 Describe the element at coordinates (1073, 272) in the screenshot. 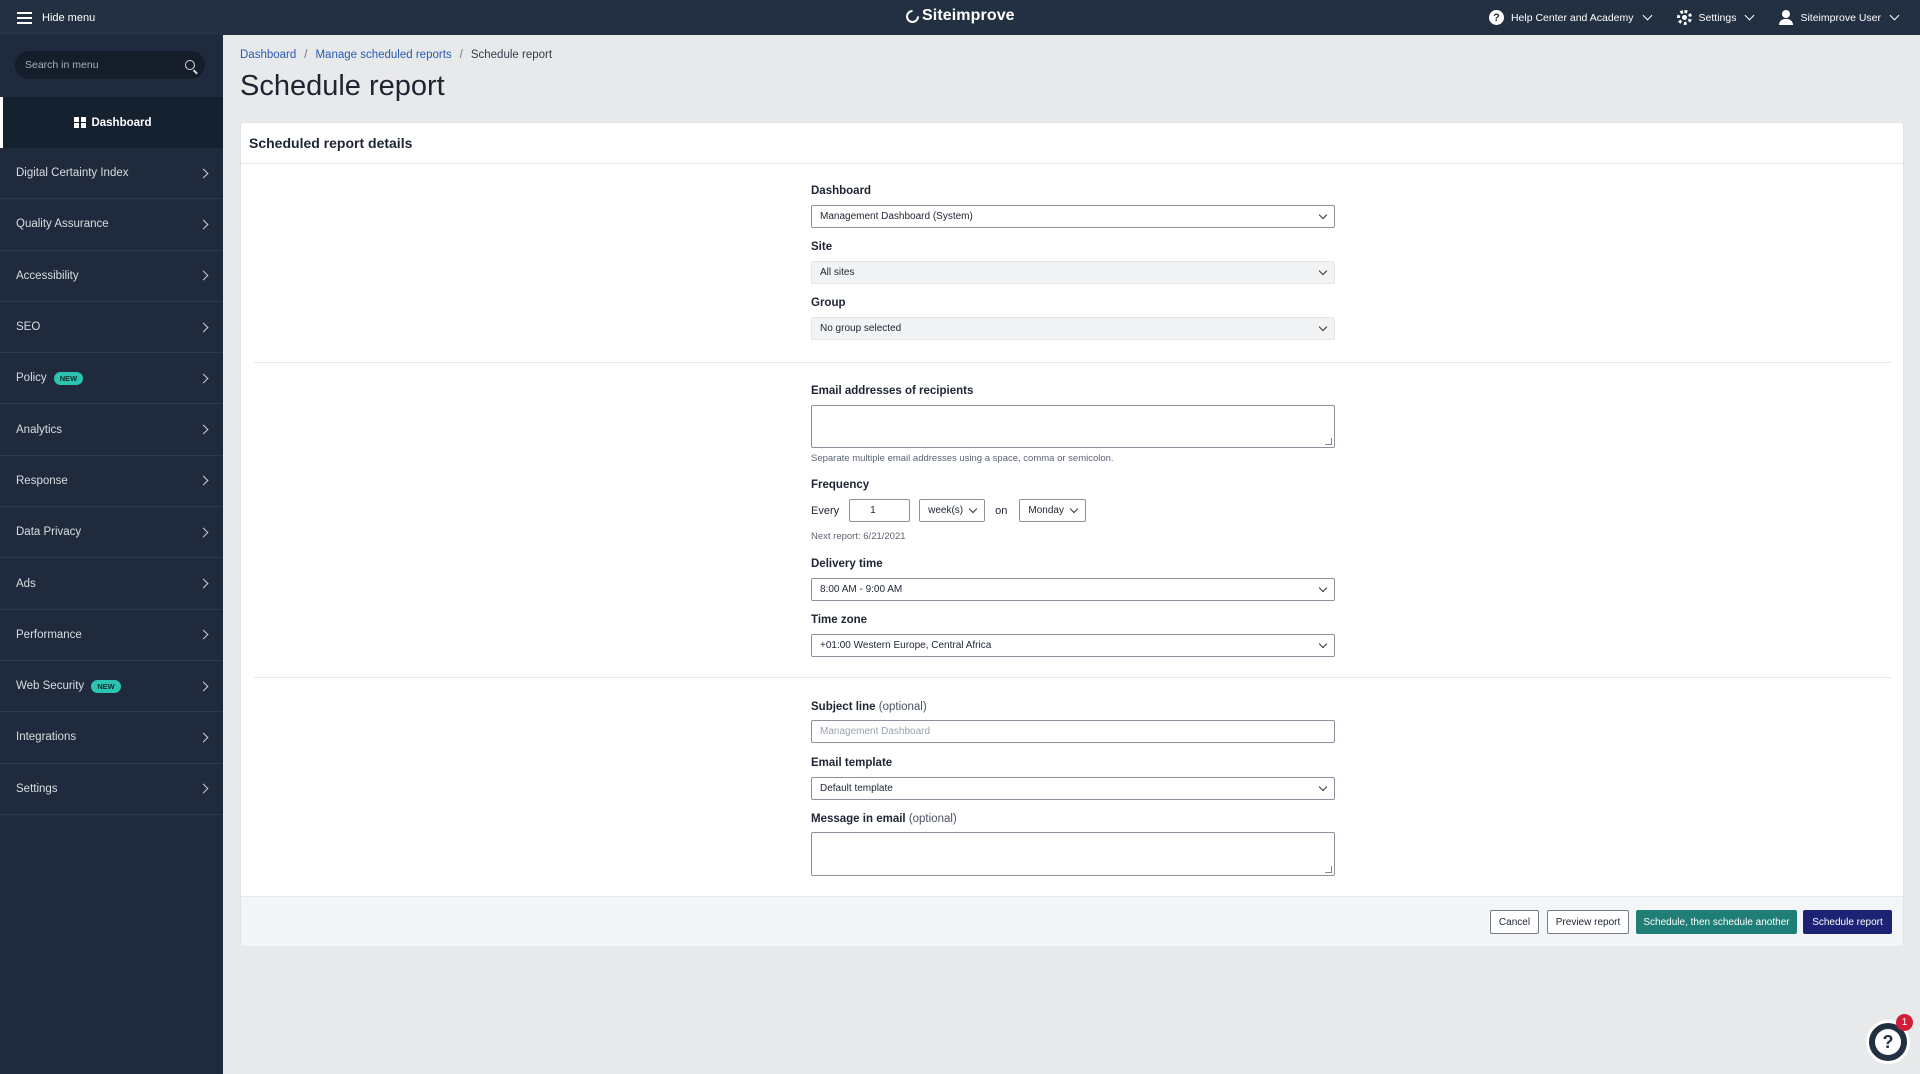

I see `site-select: All sites` at that location.